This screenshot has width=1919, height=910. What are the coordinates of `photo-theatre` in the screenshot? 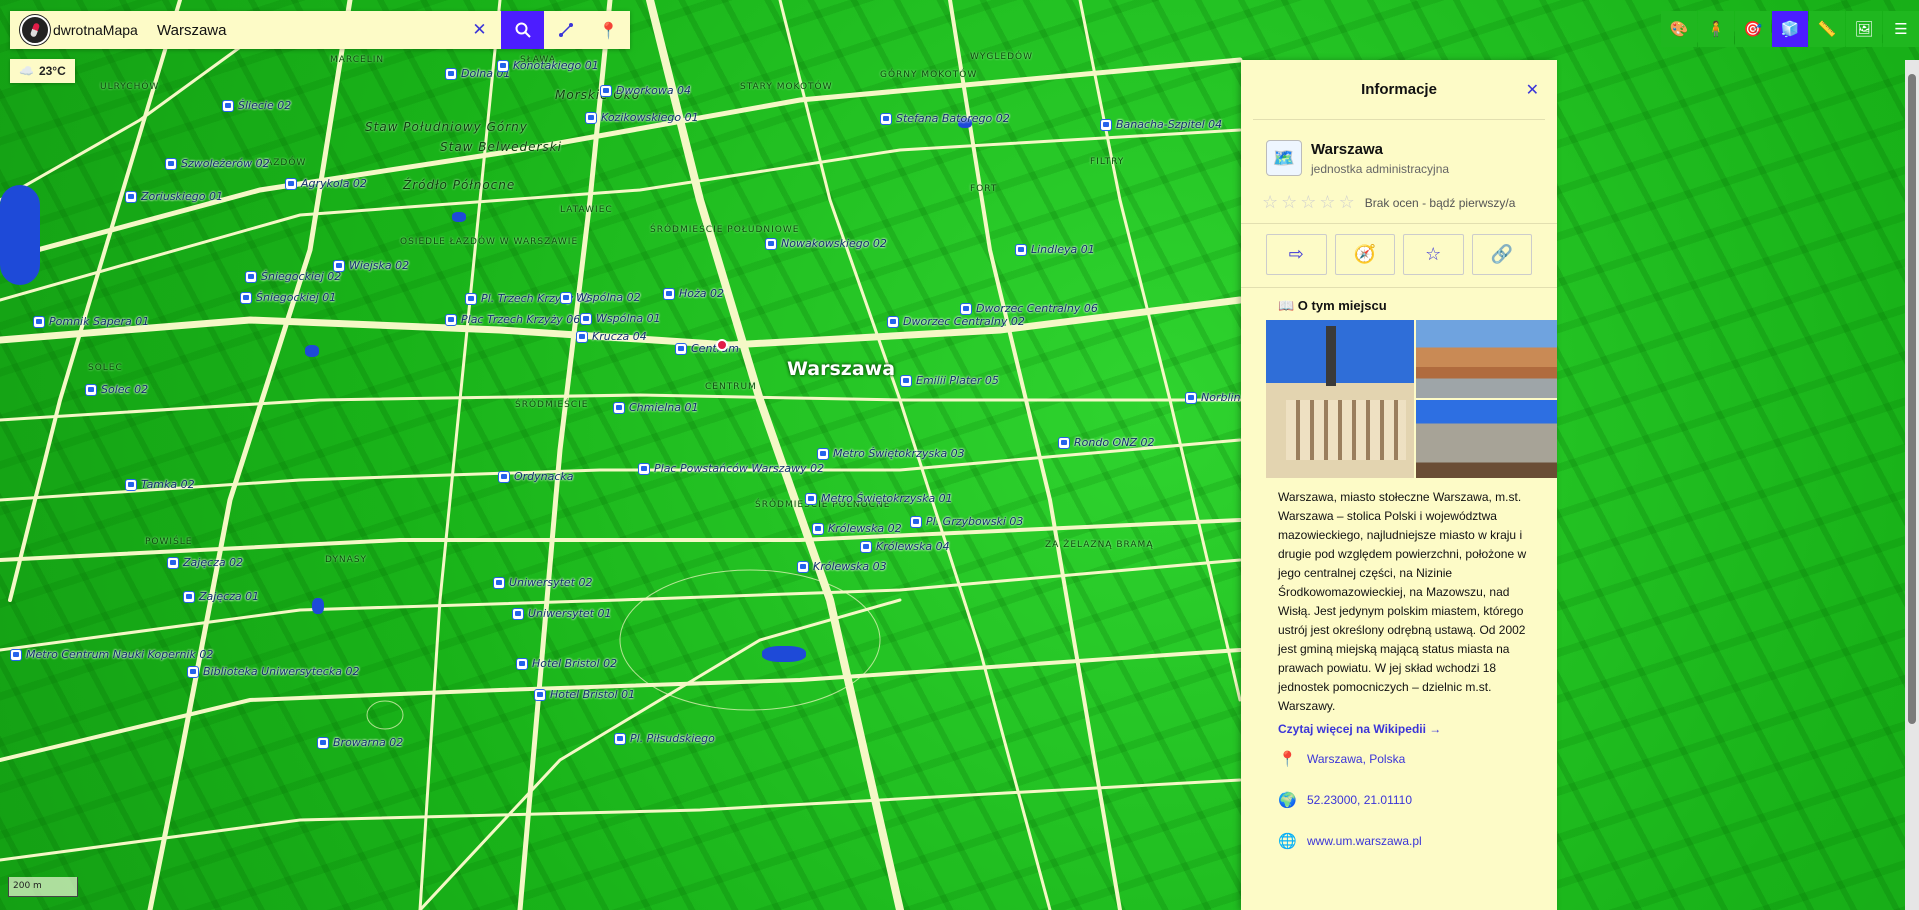 It's located at (1486, 439).